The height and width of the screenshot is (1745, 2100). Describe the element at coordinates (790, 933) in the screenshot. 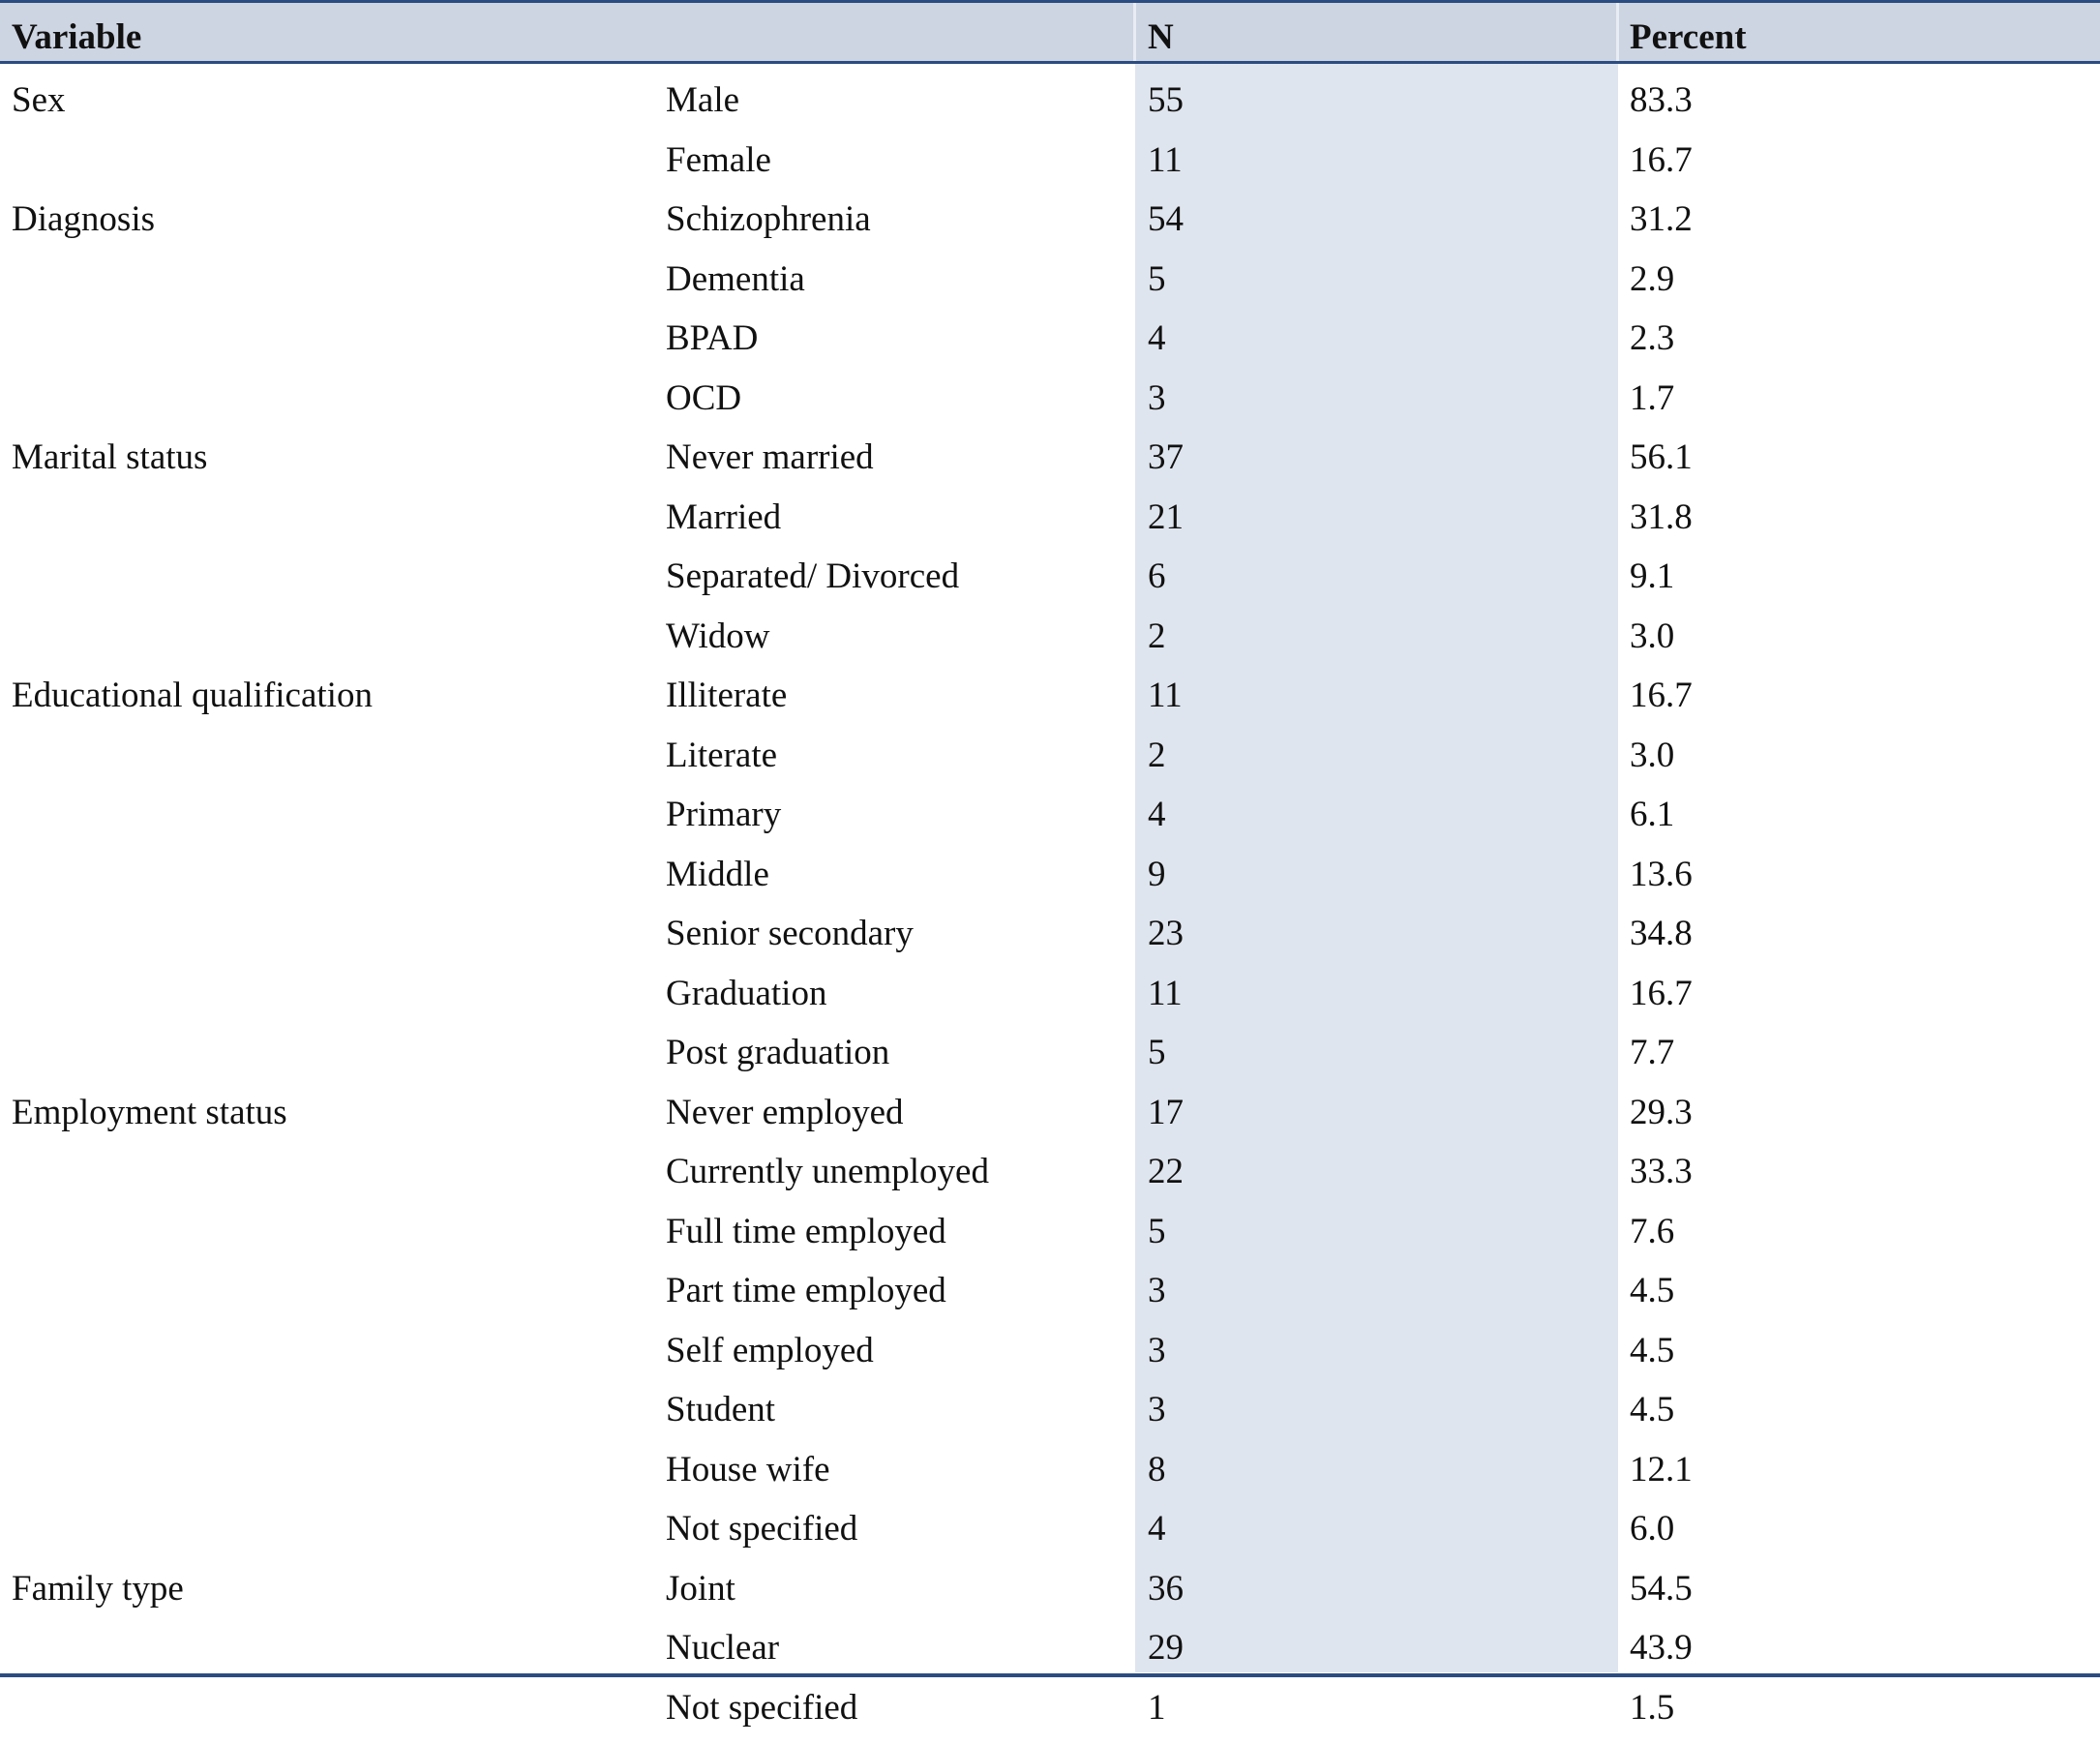

I see `category-cell: Senior secondary` at that location.